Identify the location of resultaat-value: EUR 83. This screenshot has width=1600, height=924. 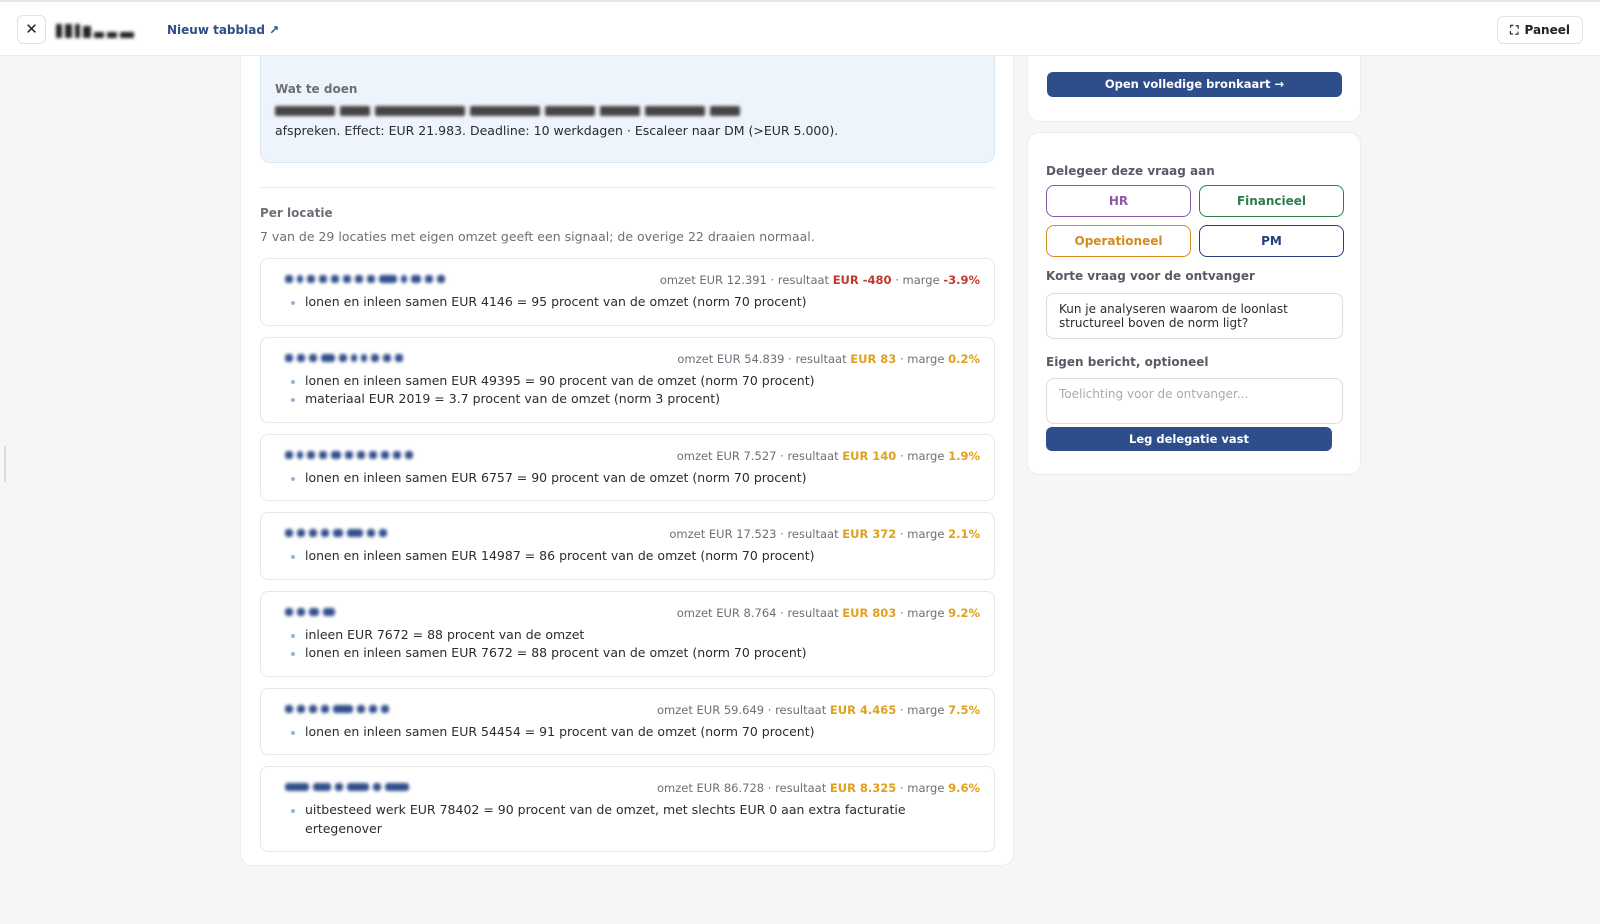
(873, 358).